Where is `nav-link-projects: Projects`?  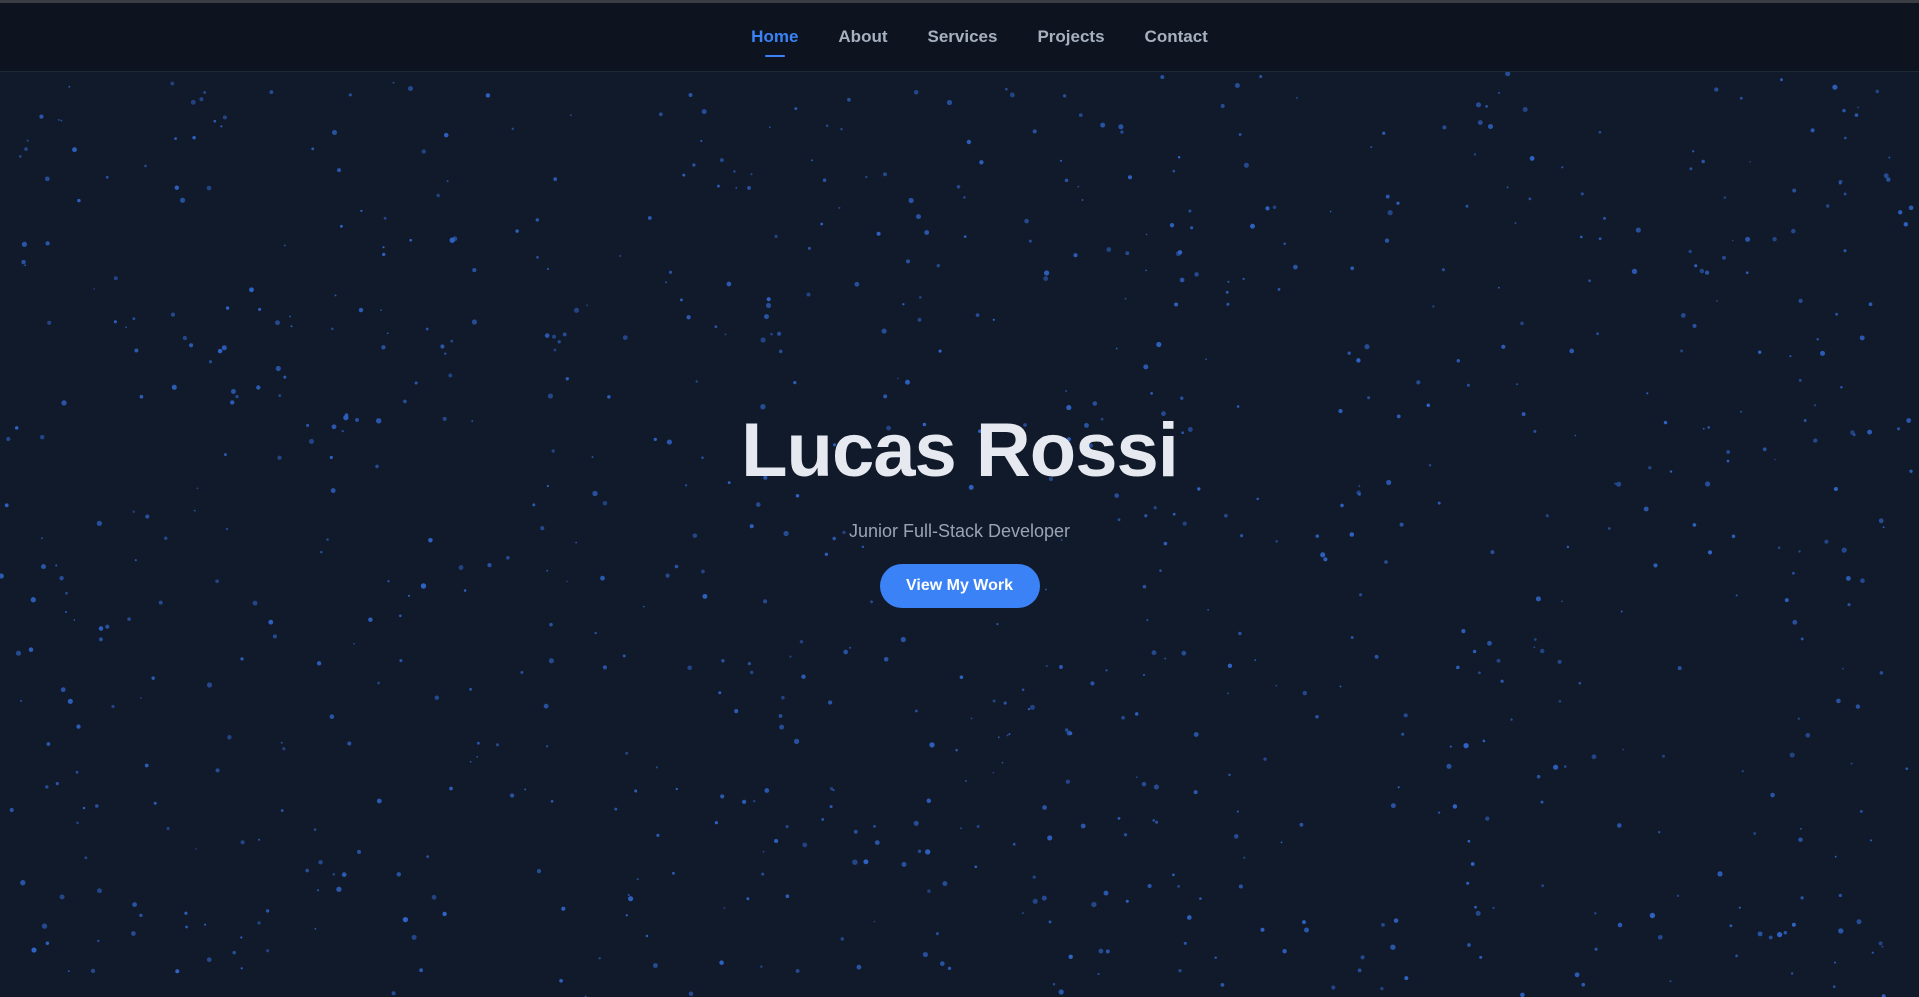
nav-link-projects: Projects is located at coordinates (1070, 36).